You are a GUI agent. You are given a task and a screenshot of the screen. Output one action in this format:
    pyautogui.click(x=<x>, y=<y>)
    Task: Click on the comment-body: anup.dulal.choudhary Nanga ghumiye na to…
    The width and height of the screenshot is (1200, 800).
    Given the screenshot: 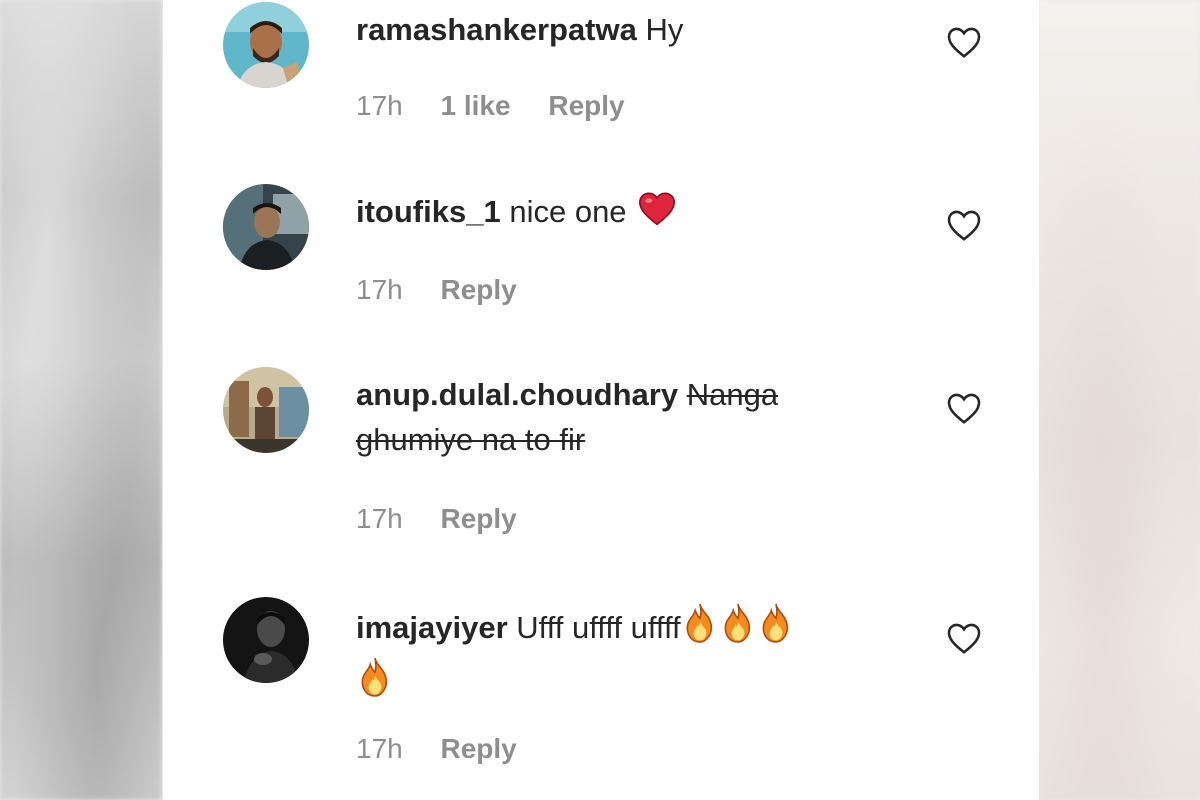 What is the action you would take?
    pyautogui.click(x=616, y=417)
    